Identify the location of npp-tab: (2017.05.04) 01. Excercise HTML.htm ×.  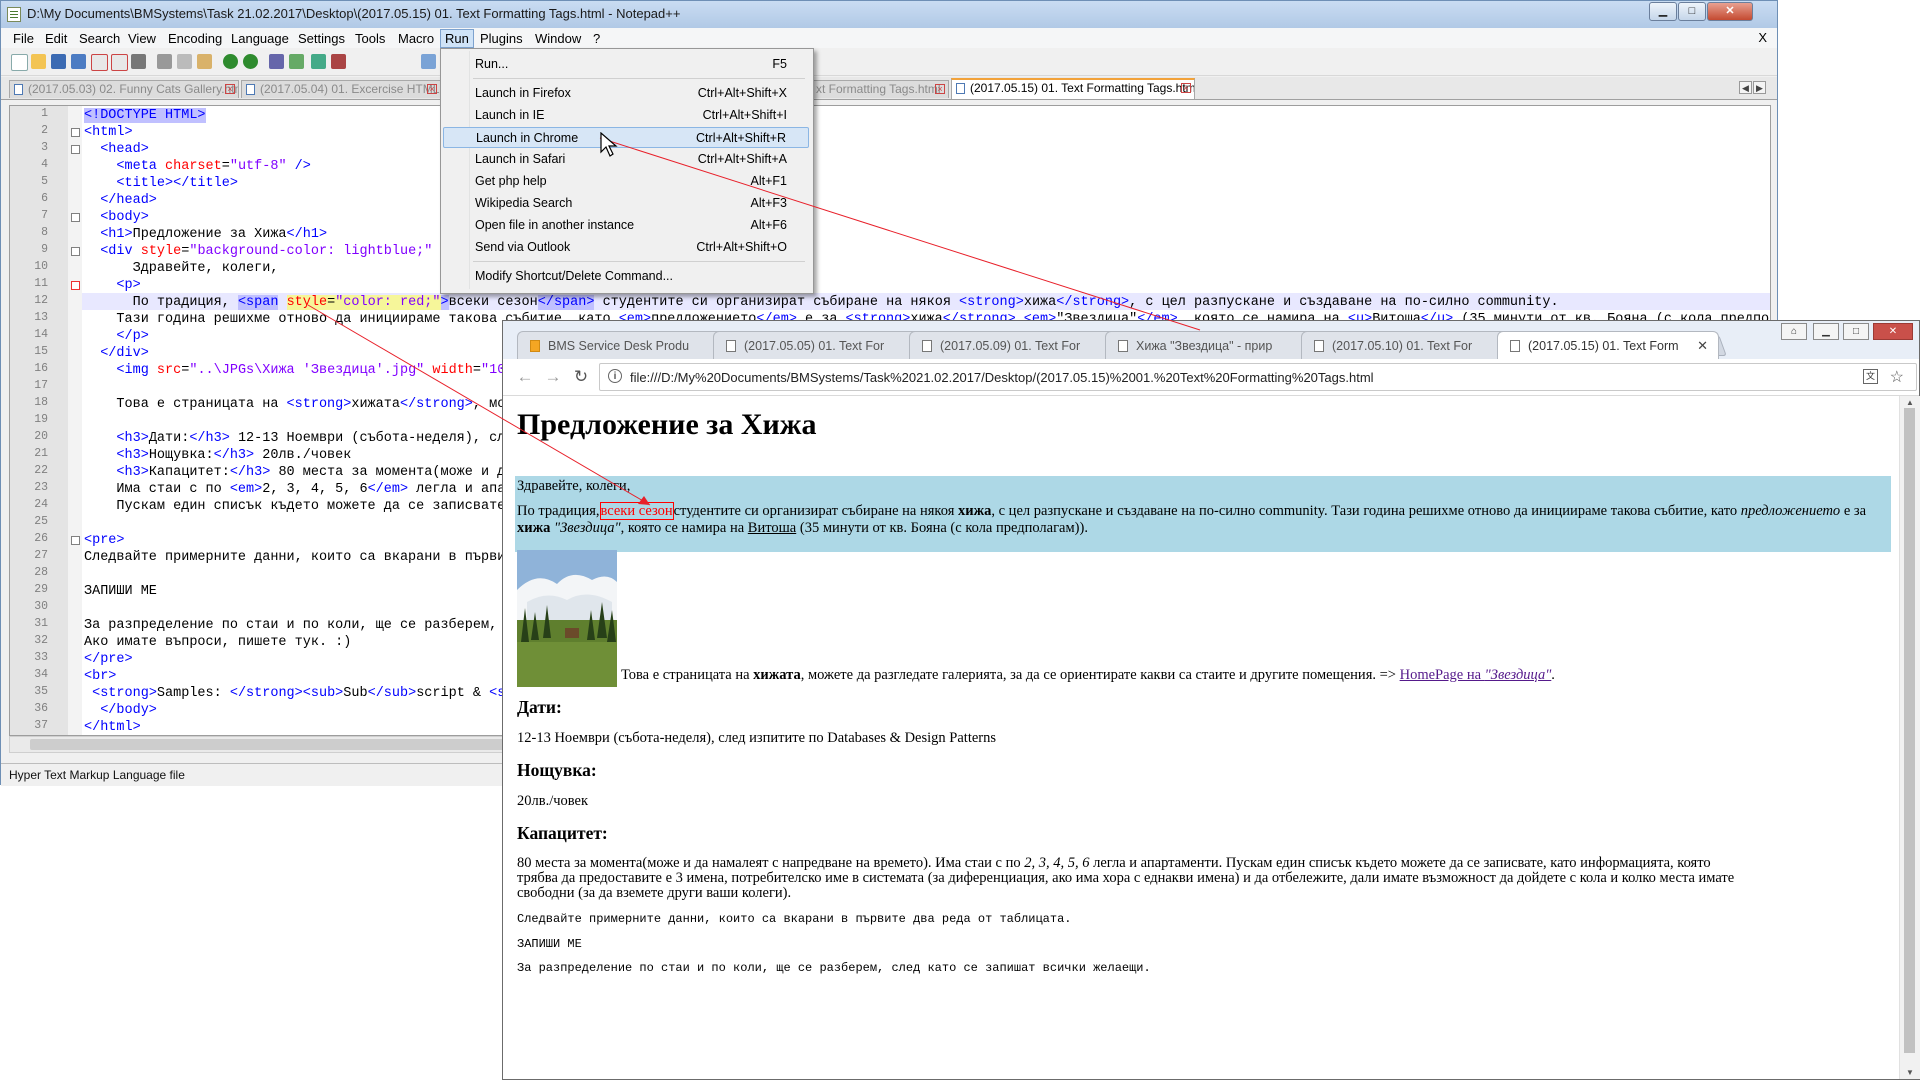
(341, 89).